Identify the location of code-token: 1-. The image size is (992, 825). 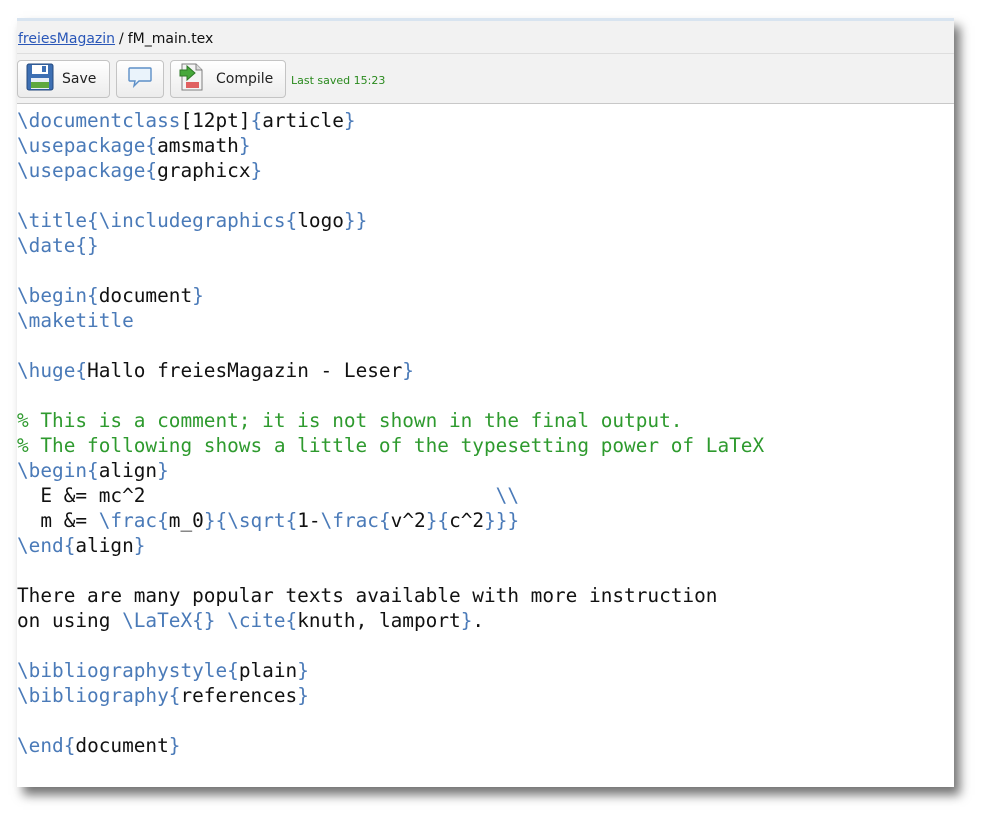
(309, 520).